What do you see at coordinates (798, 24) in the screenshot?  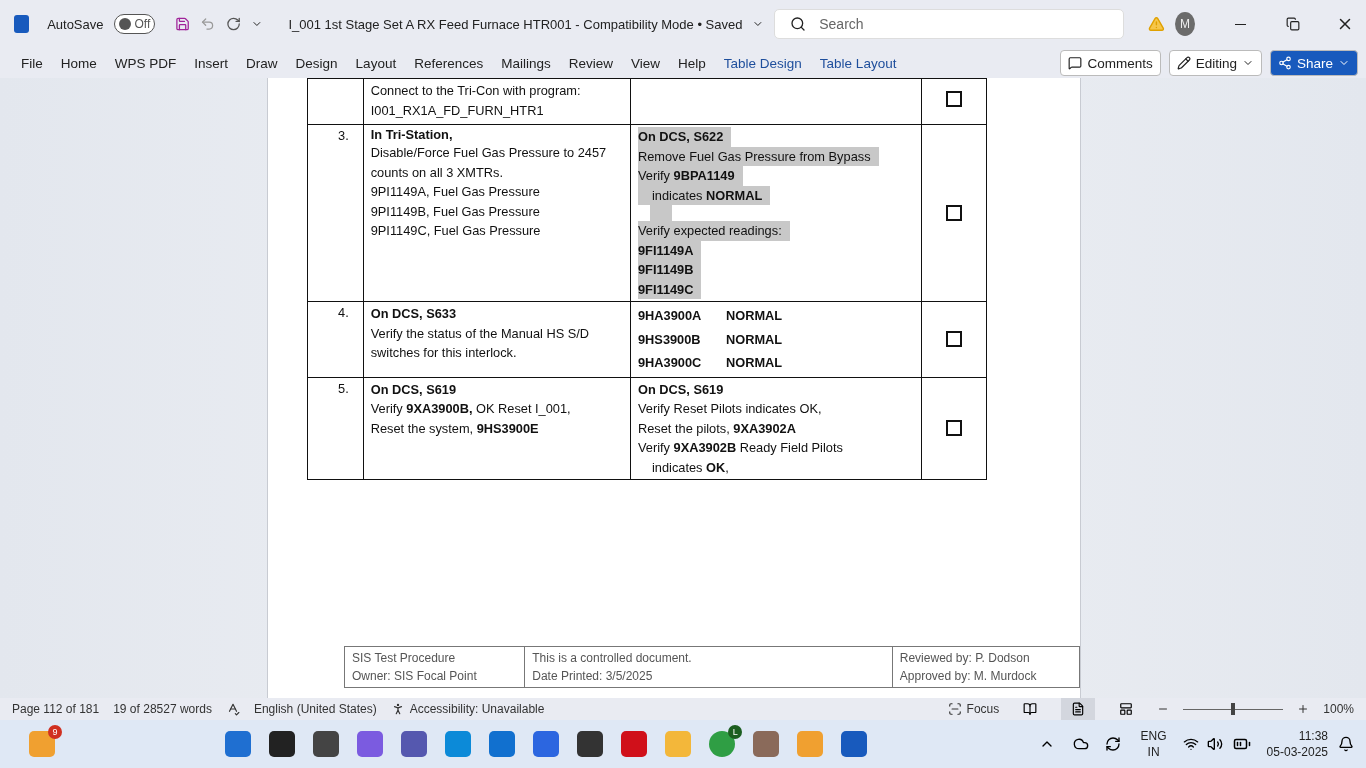 I see `search-icon` at bounding box center [798, 24].